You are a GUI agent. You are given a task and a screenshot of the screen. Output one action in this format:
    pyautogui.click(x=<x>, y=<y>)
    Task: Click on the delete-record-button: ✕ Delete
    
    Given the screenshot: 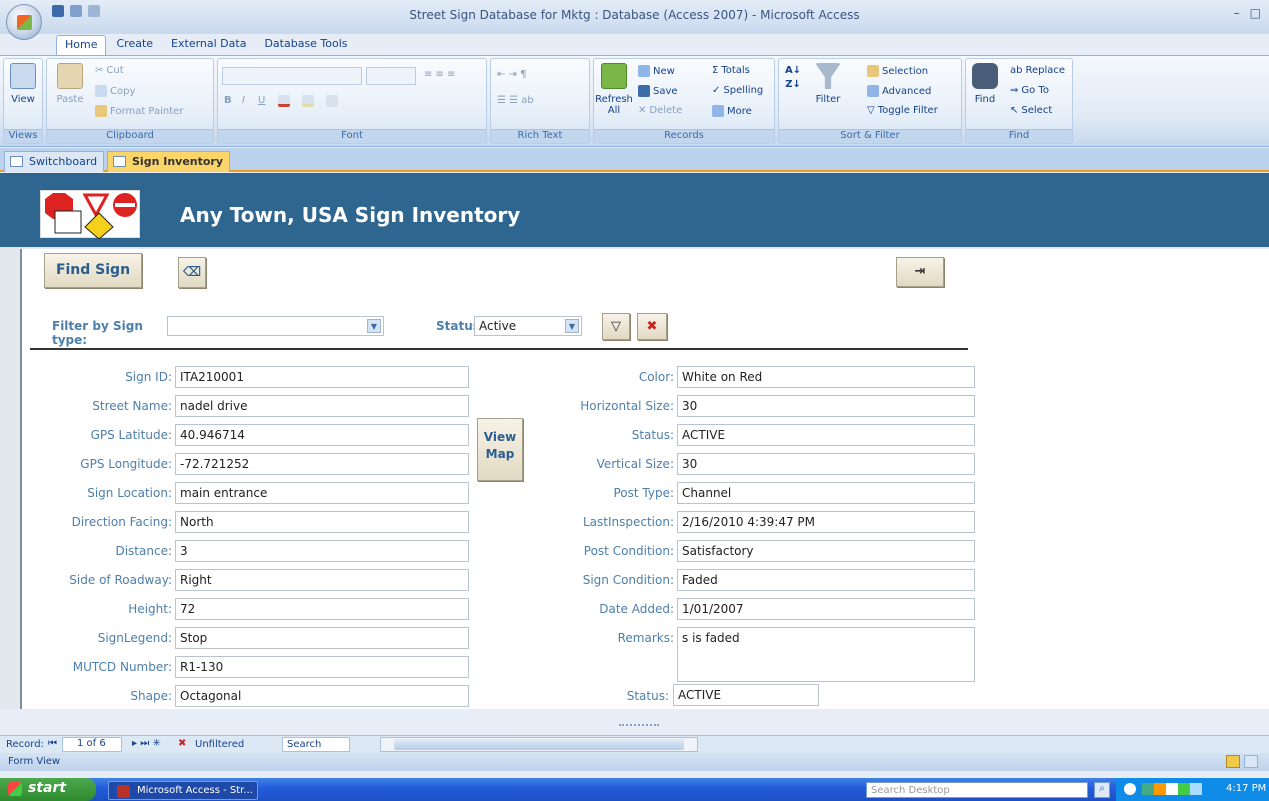 What is the action you would take?
    pyautogui.click(x=660, y=110)
    